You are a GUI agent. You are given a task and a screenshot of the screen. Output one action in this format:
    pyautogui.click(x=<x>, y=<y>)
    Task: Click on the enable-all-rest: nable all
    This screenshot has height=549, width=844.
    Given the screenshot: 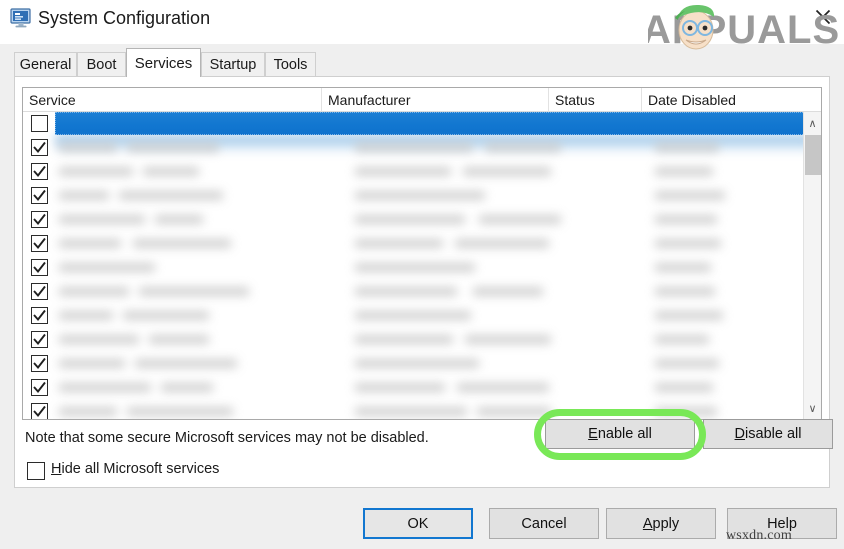 What is the action you would take?
    pyautogui.click(x=624, y=434)
    